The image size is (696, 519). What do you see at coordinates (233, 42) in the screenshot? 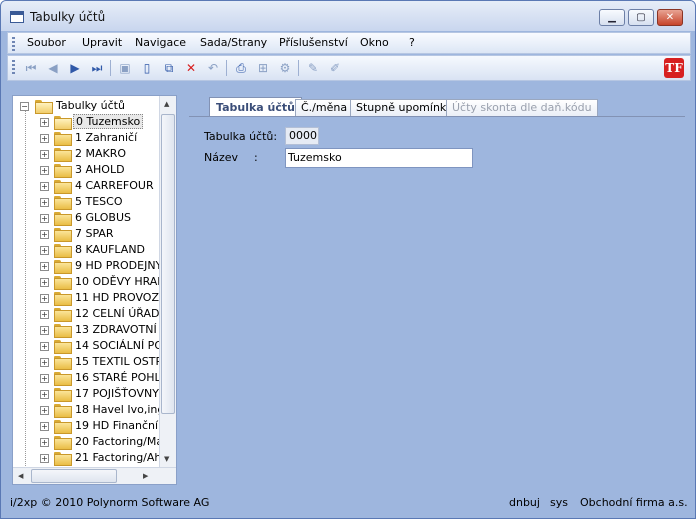
I see `menu-sada-strany: Sada/Strany` at bounding box center [233, 42].